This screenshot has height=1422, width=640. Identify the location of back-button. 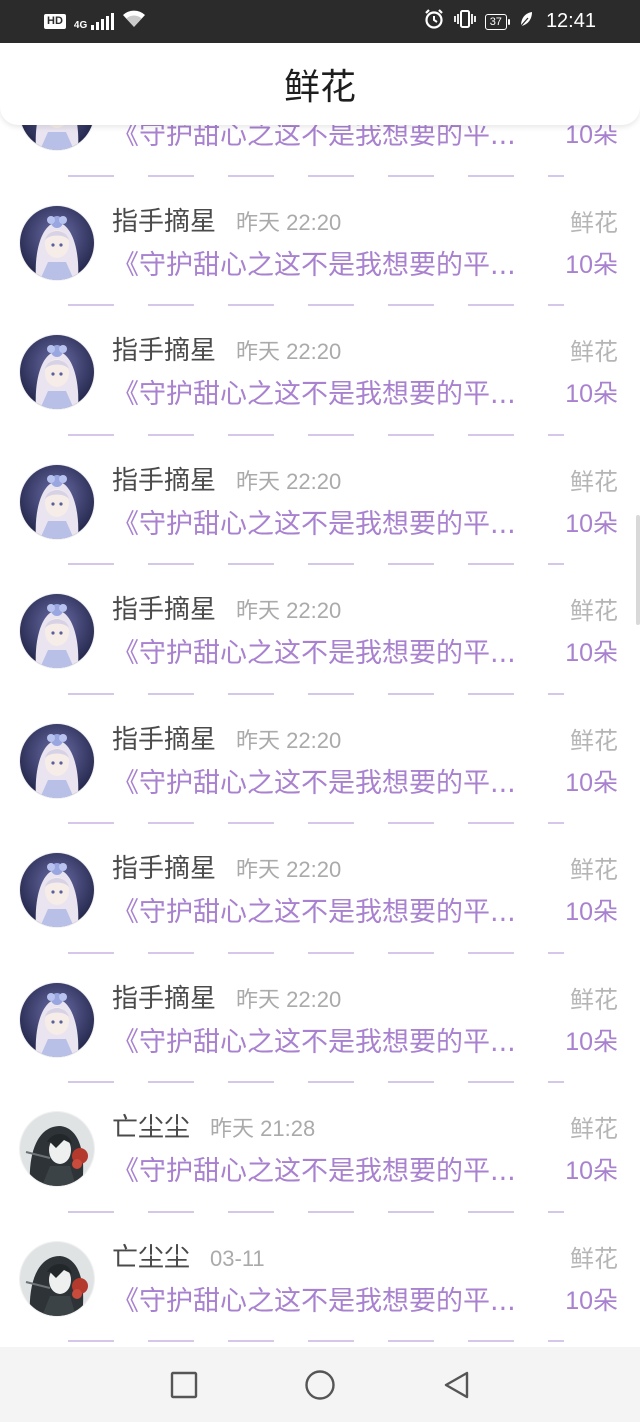
(456, 1385).